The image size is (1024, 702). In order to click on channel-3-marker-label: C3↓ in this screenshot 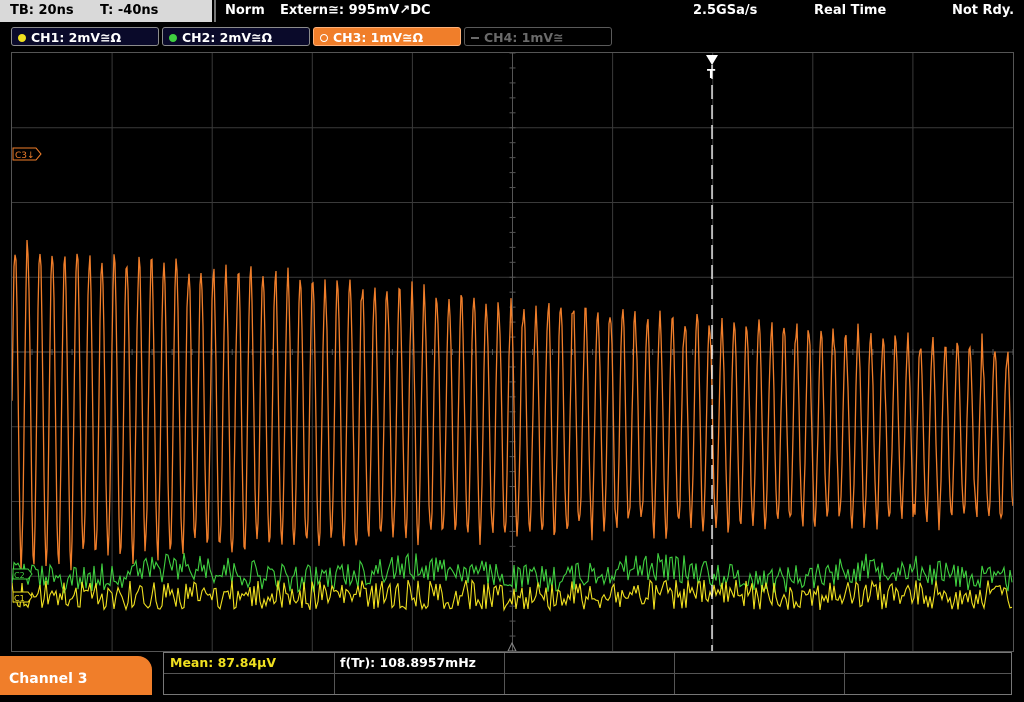, I will do `click(25, 156)`.